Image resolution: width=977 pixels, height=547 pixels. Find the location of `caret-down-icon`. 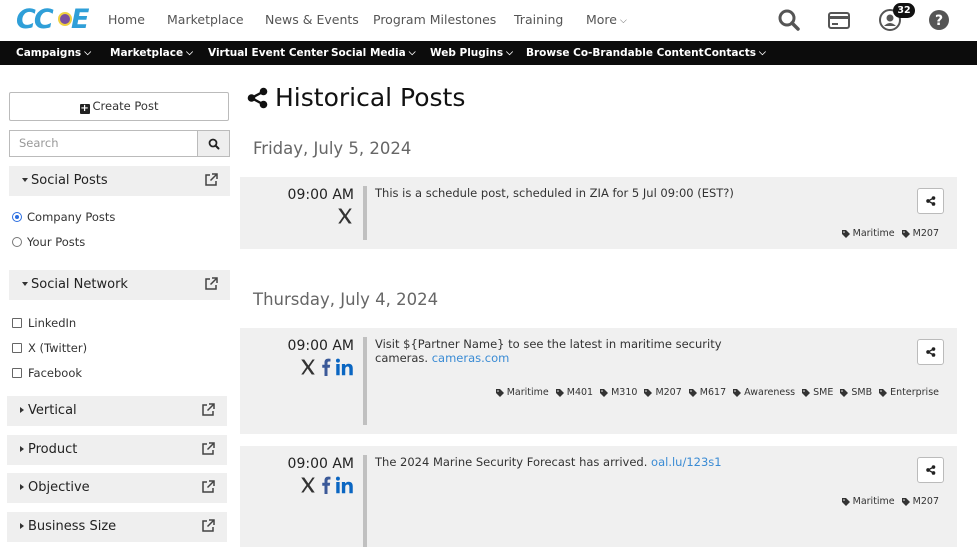

caret-down-icon is located at coordinates (25, 284).